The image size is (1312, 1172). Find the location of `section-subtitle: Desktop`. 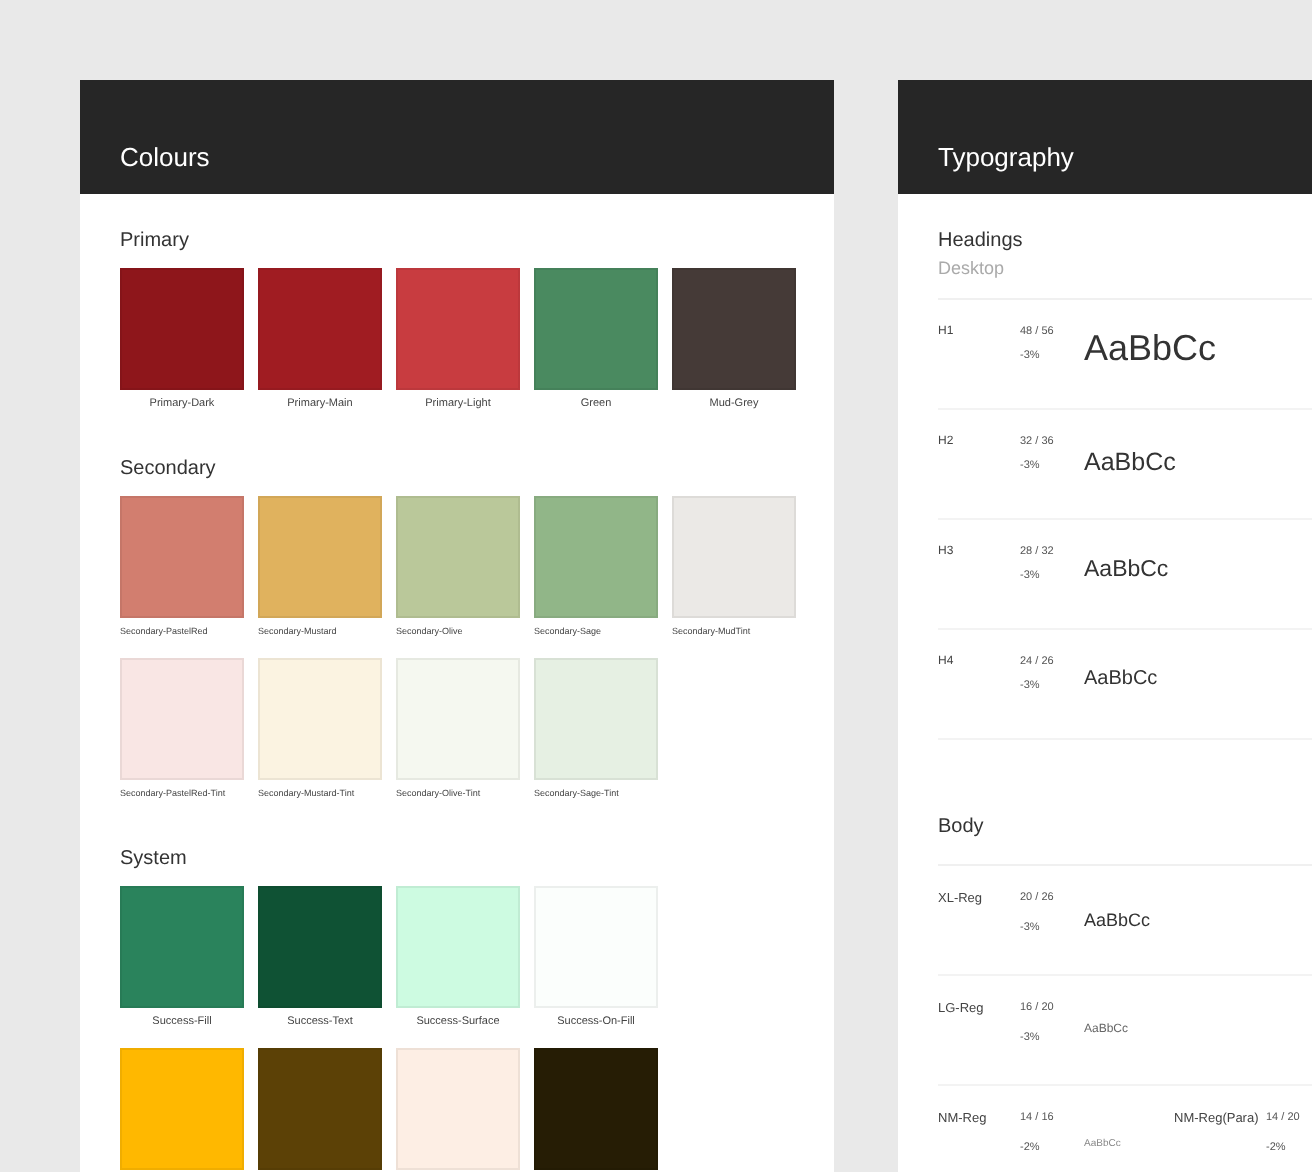

section-subtitle: Desktop is located at coordinates (972, 268).